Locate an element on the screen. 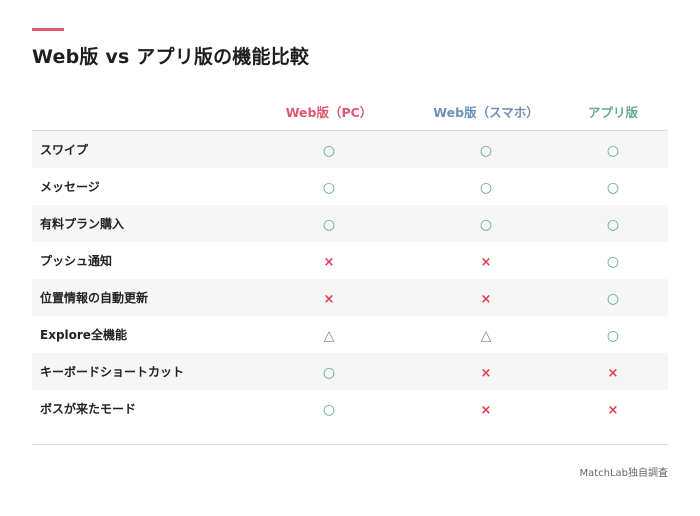 This screenshot has width=700, height=516. table-row: スワイプ ○ ○ ○ is located at coordinates (350, 149).